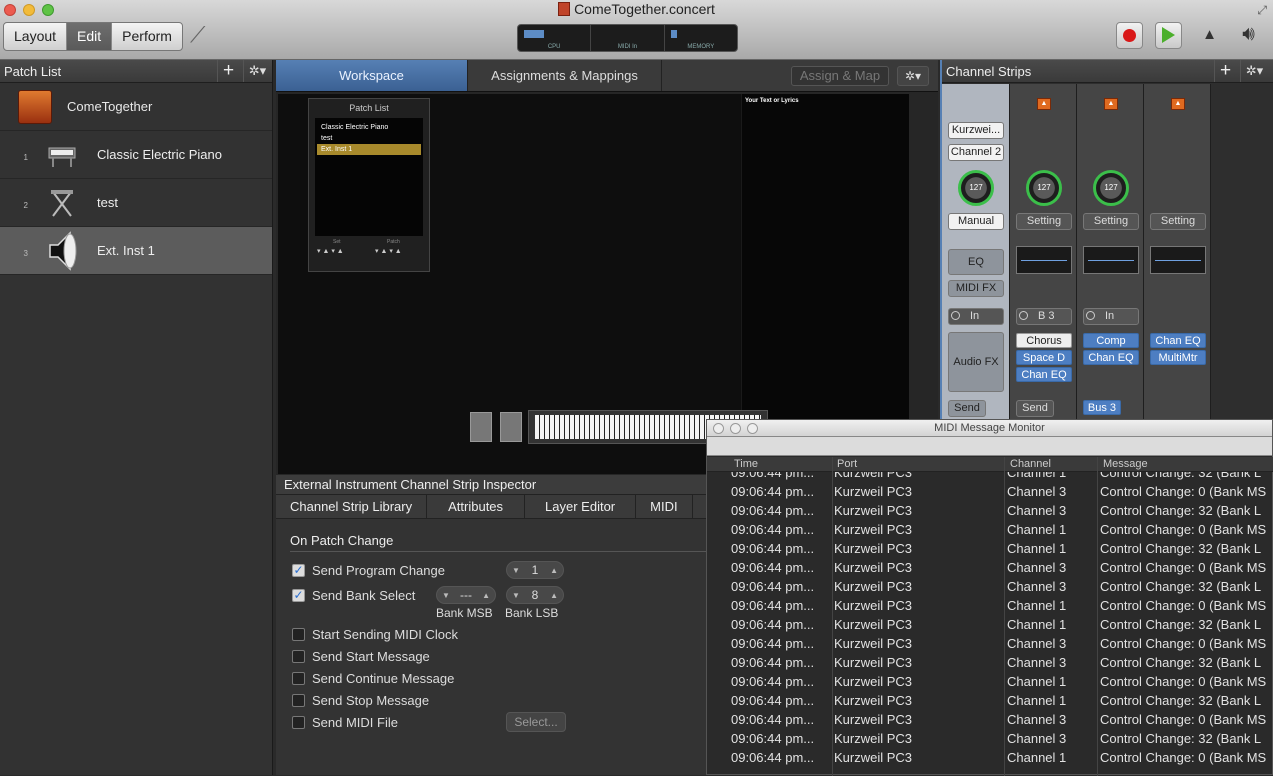 Image resolution: width=1273 pixels, height=776 pixels. What do you see at coordinates (1102, 407) in the screenshot?
I see `send-bus-button: Bus 3` at bounding box center [1102, 407].